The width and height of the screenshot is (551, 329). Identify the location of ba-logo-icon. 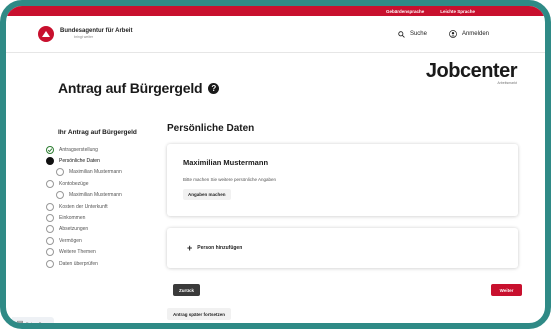
(46, 34).